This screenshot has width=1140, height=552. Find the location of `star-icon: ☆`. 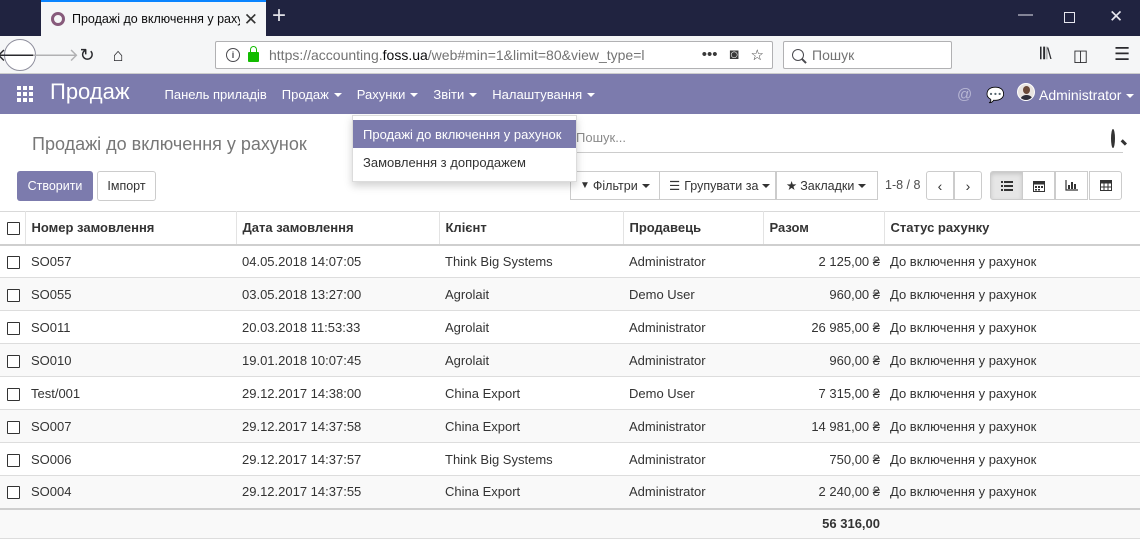

star-icon: ☆ is located at coordinates (757, 55).